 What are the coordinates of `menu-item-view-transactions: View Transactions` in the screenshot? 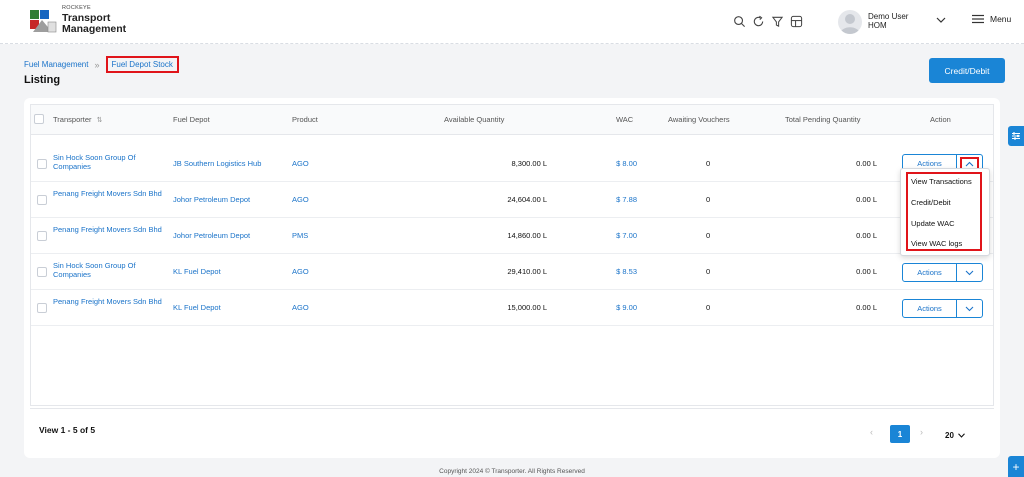 It's located at (941, 181).